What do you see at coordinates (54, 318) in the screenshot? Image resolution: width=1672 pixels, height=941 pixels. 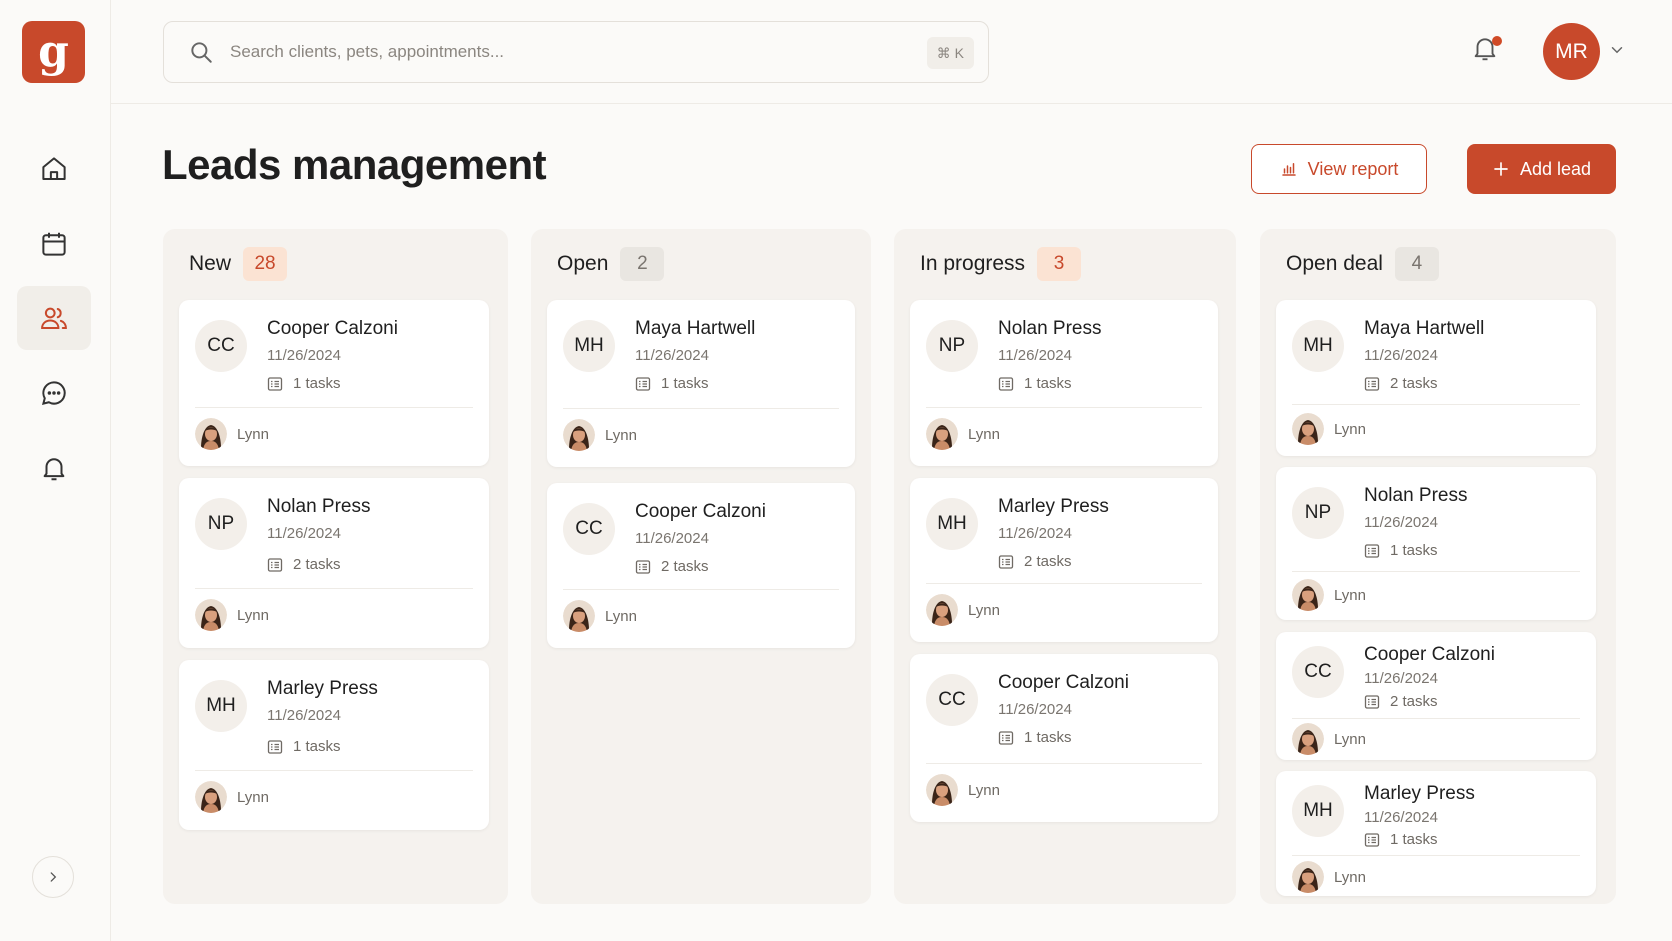 I see `sidebar-item-clients` at bounding box center [54, 318].